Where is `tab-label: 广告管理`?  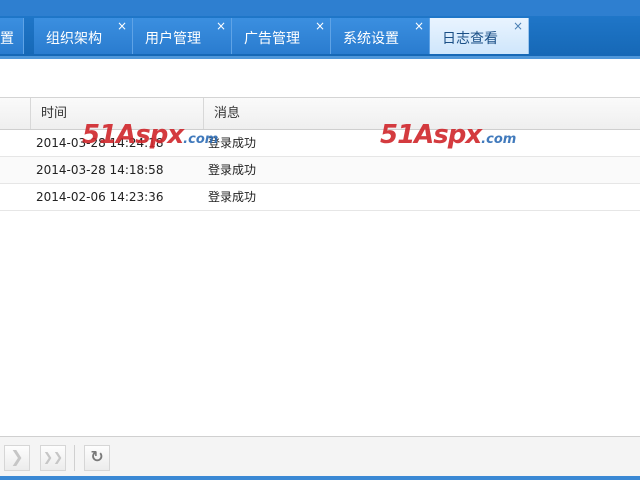 tab-label: 广告管理 is located at coordinates (272, 39).